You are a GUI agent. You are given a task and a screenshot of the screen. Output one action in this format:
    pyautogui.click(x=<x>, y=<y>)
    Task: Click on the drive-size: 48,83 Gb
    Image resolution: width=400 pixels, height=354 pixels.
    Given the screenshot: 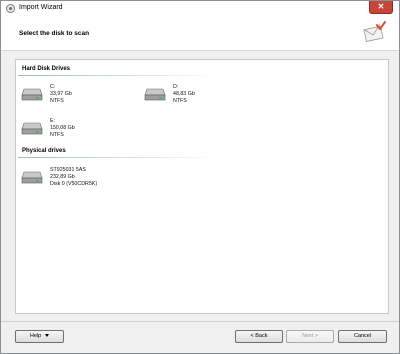 What is the action you would take?
    pyautogui.click(x=184, y=94)
    